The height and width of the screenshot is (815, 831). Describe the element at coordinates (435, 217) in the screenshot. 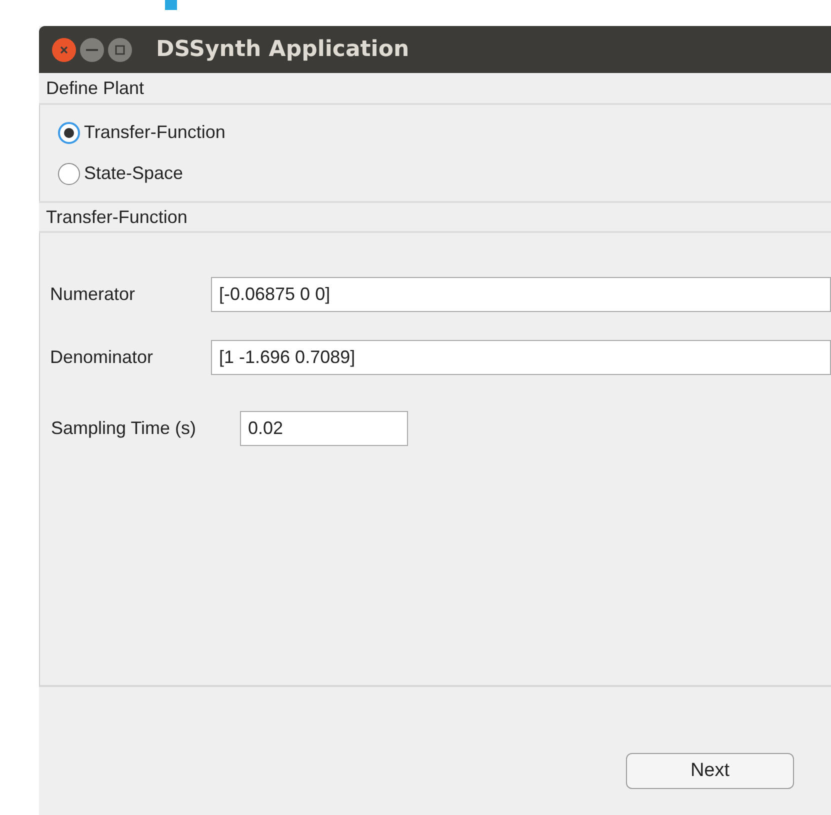

I see `section-header: Transfer-Function` at that location.